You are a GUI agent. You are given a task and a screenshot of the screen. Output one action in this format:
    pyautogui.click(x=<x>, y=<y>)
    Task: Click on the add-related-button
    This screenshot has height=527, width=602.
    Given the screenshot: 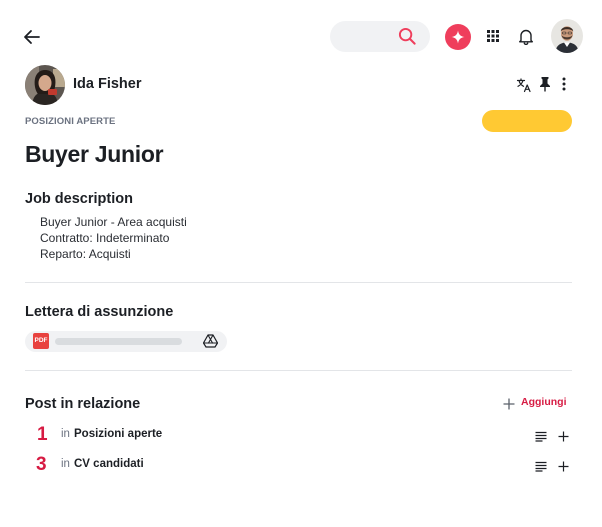 What is the action you would take?
    pyautogui.click(x=509, y=403)
    